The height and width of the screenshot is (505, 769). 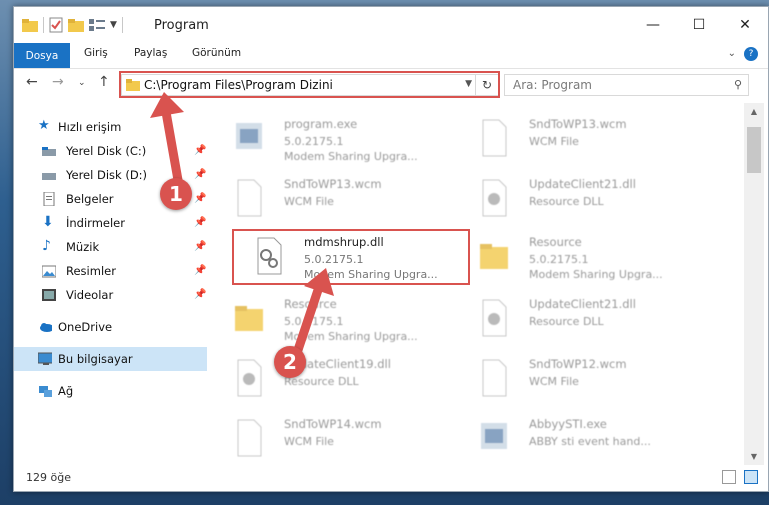 I want to click on annotation-arrows, so click(x=242, y=226).